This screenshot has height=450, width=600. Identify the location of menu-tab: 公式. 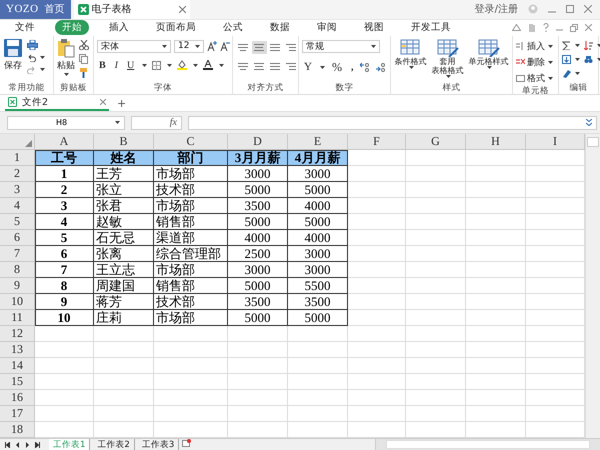
(233, 28).